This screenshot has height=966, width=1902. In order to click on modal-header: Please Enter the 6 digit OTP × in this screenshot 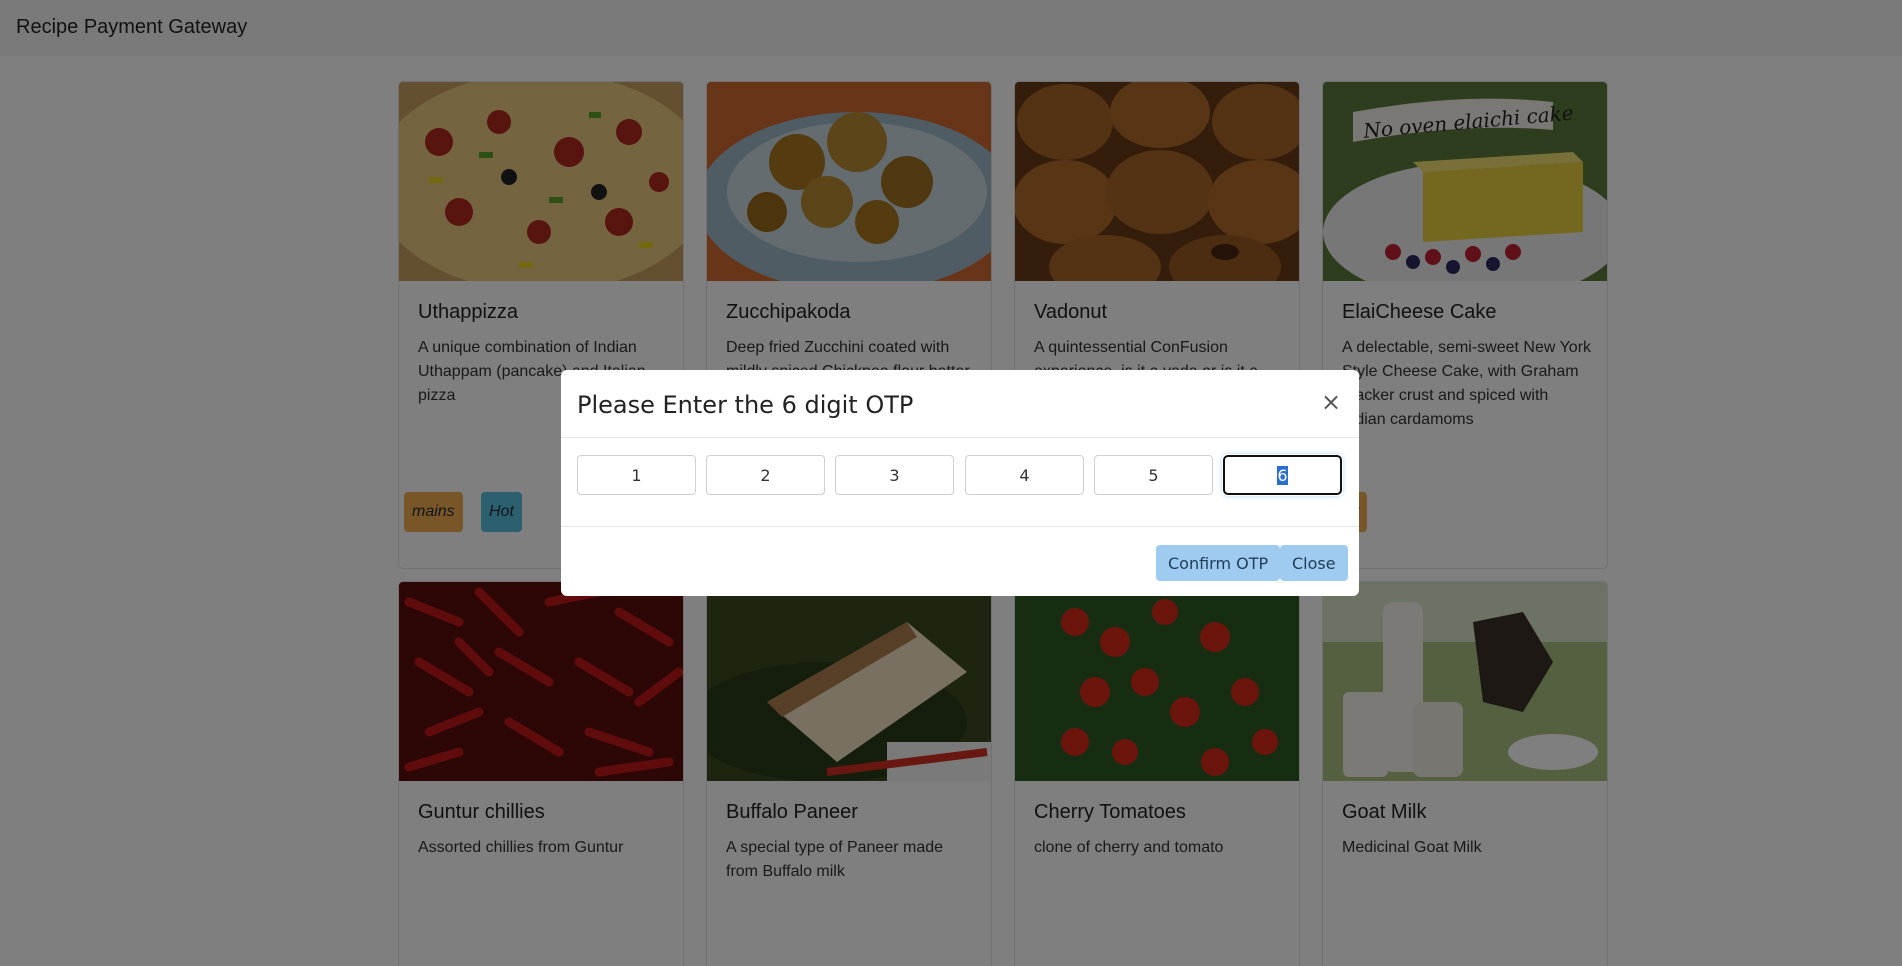, I will do `click(960, 404)`.